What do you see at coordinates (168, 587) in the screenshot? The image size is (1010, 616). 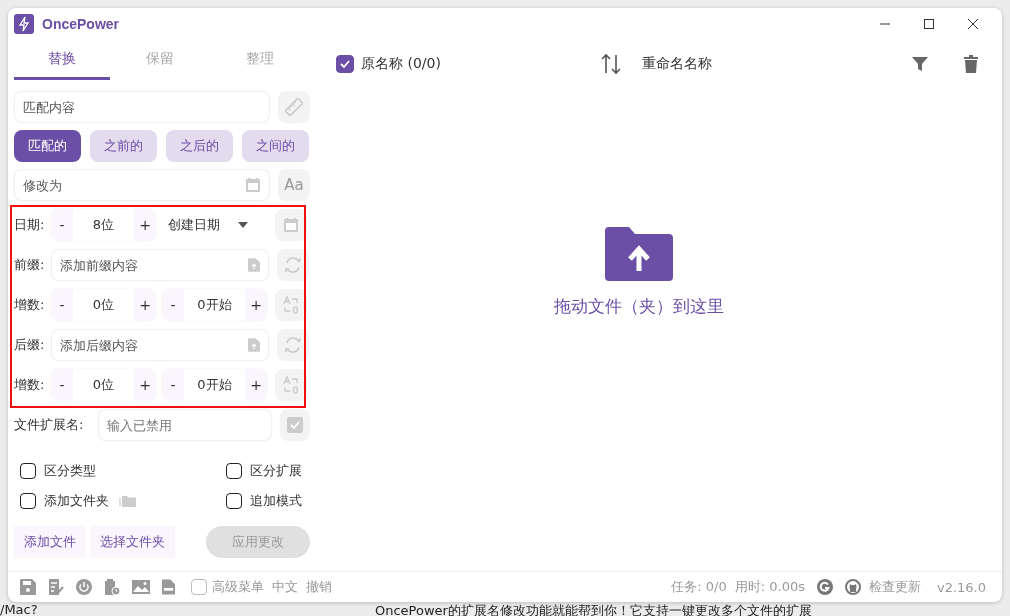 I see `file-icon` at bounding box center [168, 587].